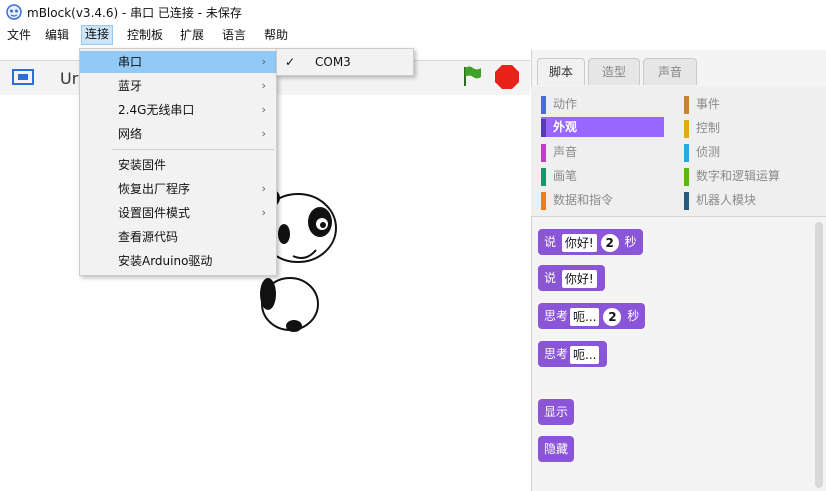 The image size is (826, 491). I want to click on menu-separator, so click(193, 149).